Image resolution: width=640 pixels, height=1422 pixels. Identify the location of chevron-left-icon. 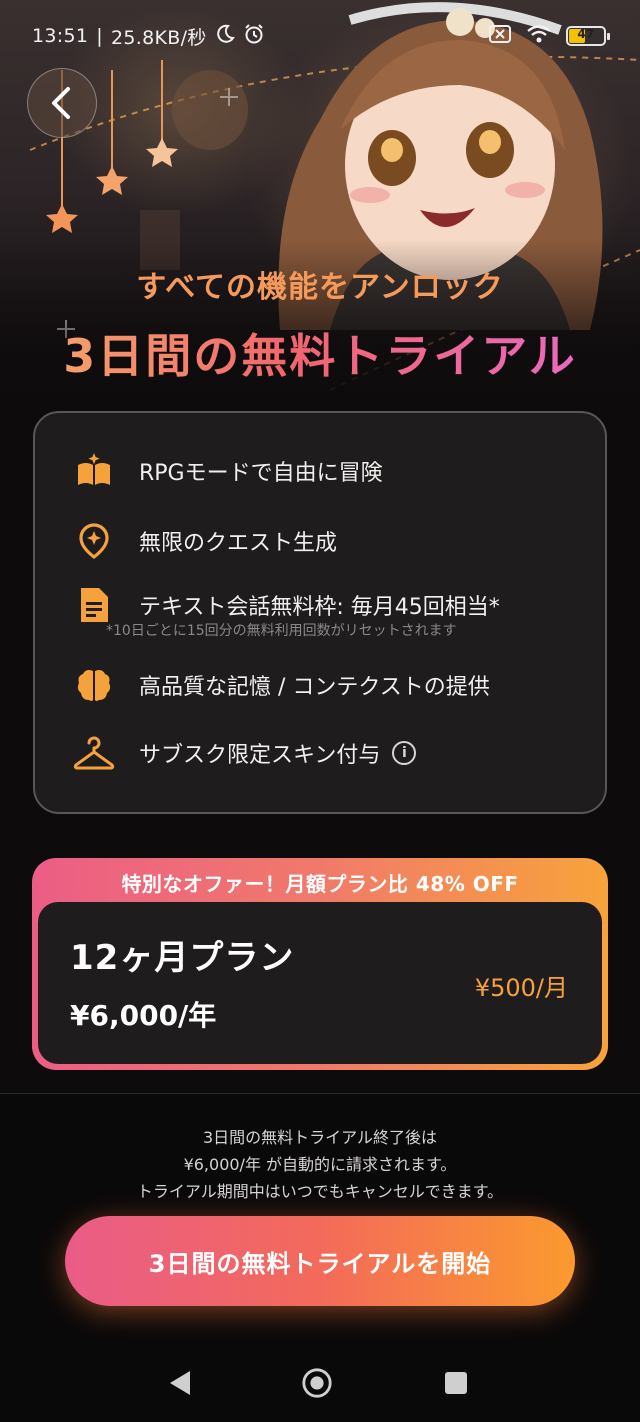
(61, 103).